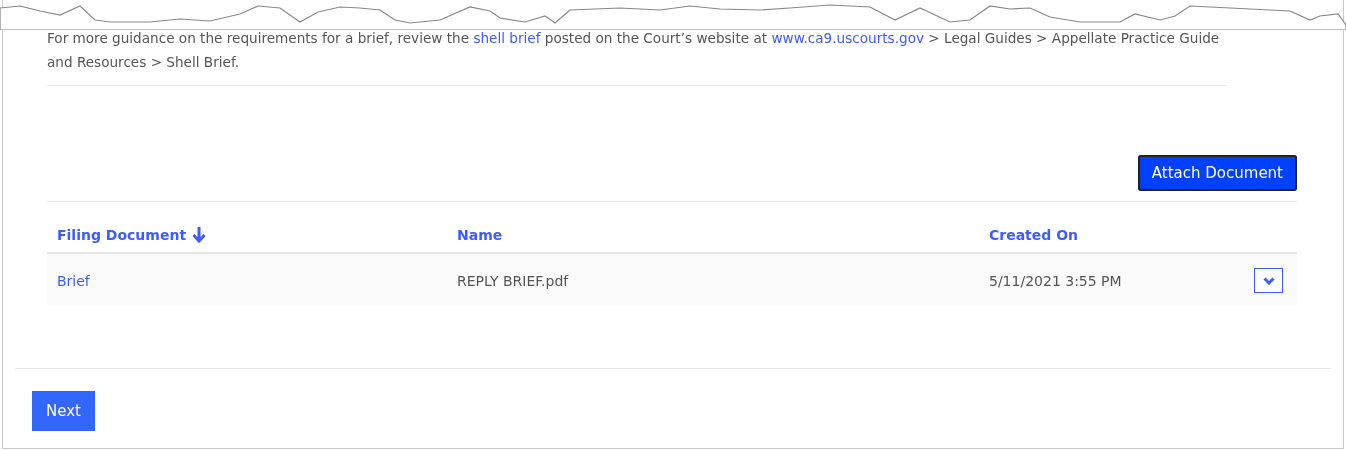 The image size is (1346, 450). Describe the element at coordinates (637, 56) in the screenshot. I see `guidance-text: For more guidance on the requirements for a brief, review the shell brief posted on the Court’s website at www.ca9.uscourts.gov > Legal Guides > Appellate Practice Guide and Resources > Shell Brief.` at that location.